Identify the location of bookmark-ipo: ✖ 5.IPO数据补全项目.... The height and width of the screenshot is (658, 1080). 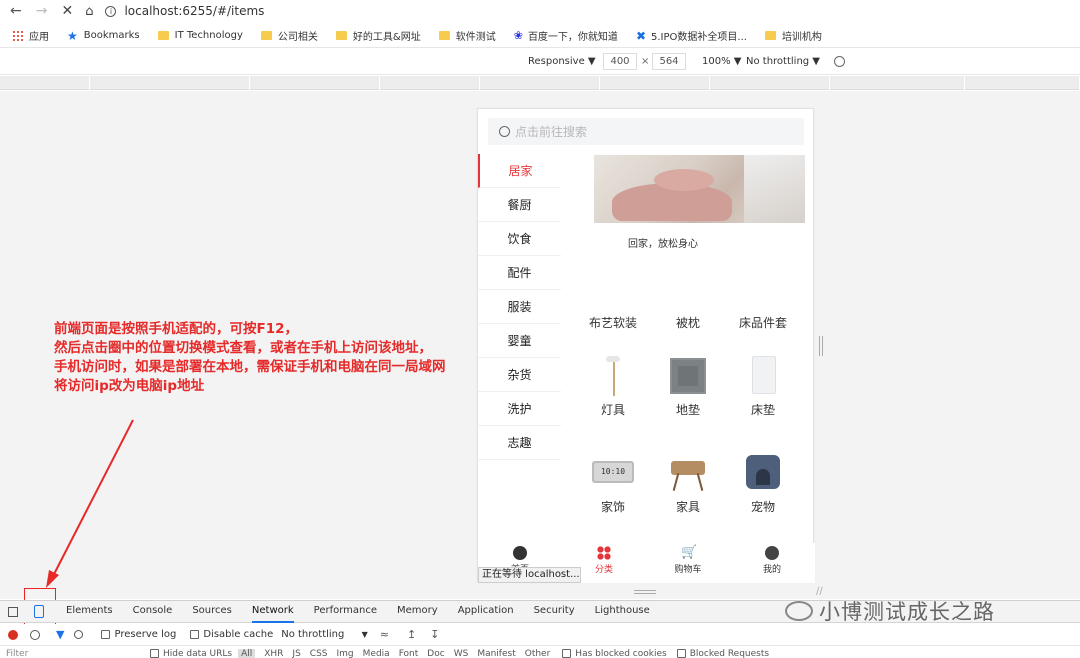
(691, 36).